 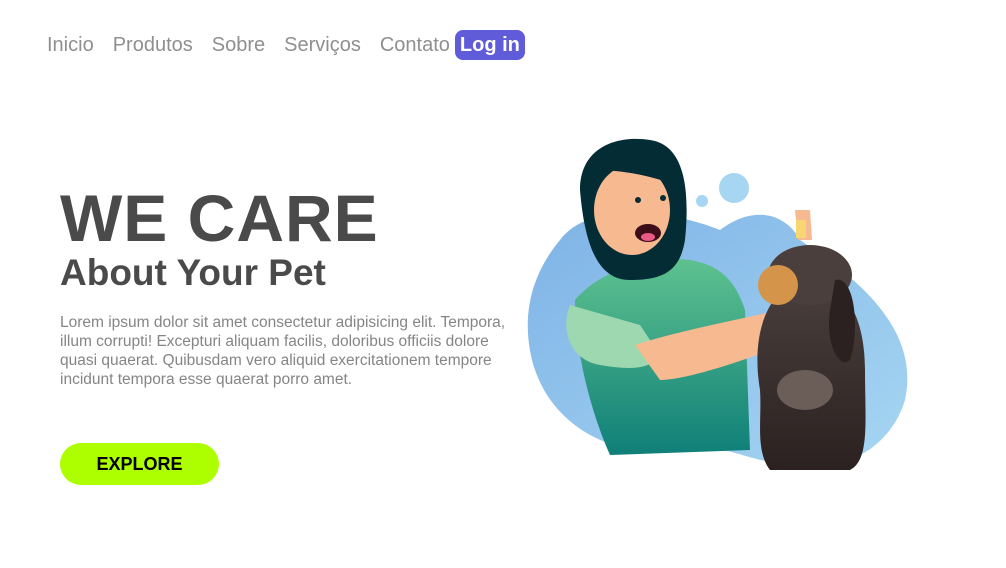 What do you see at coordinates (489, 45) in the screenshot?
I see `login-button: Log in` at bounding box center [489, 45].